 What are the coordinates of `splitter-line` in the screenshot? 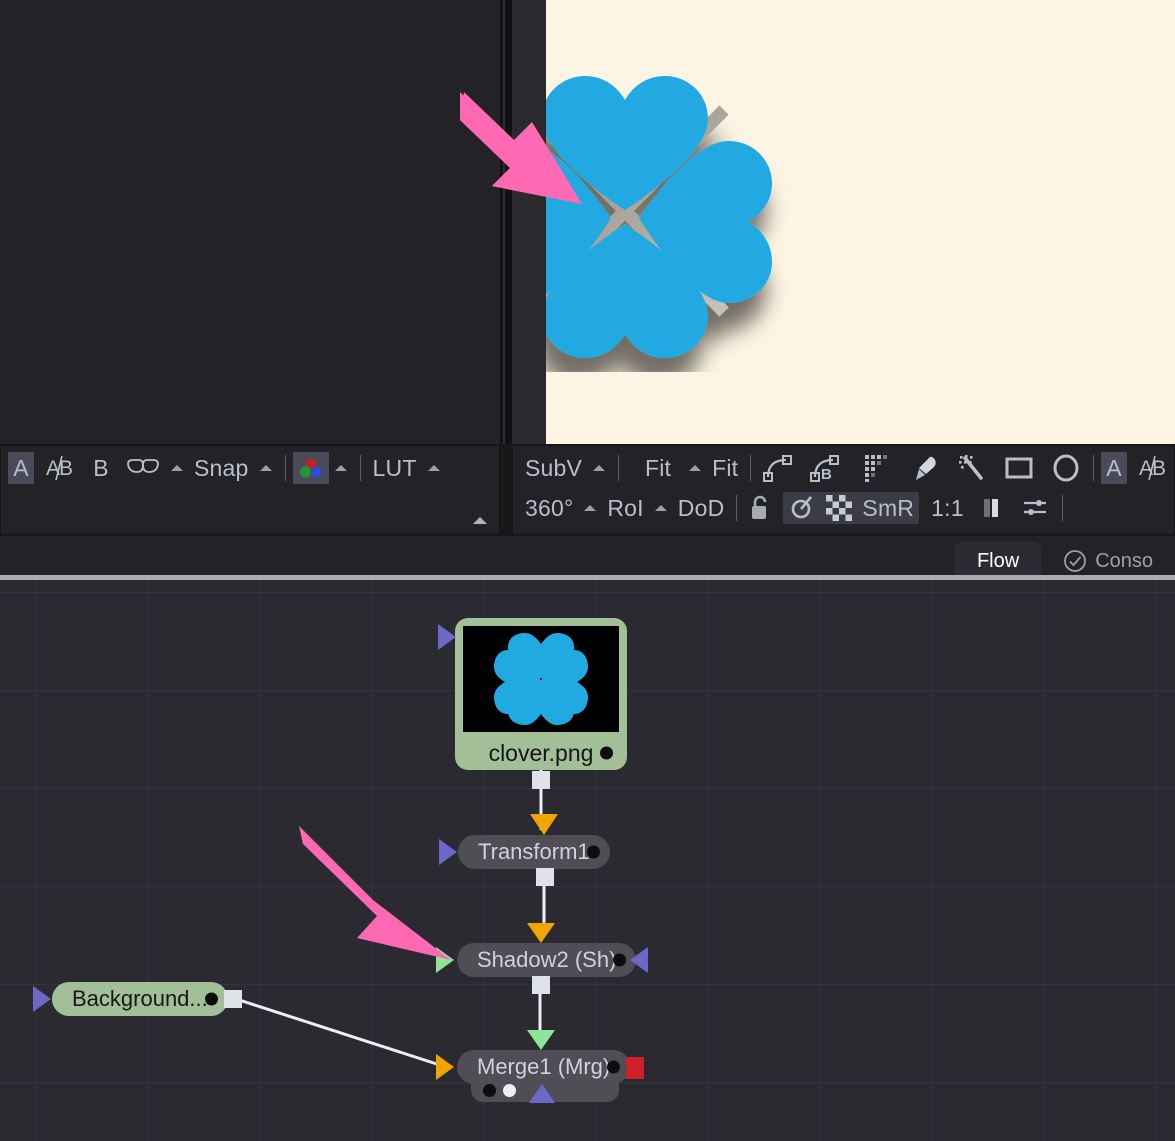 It's located at (504, 222).